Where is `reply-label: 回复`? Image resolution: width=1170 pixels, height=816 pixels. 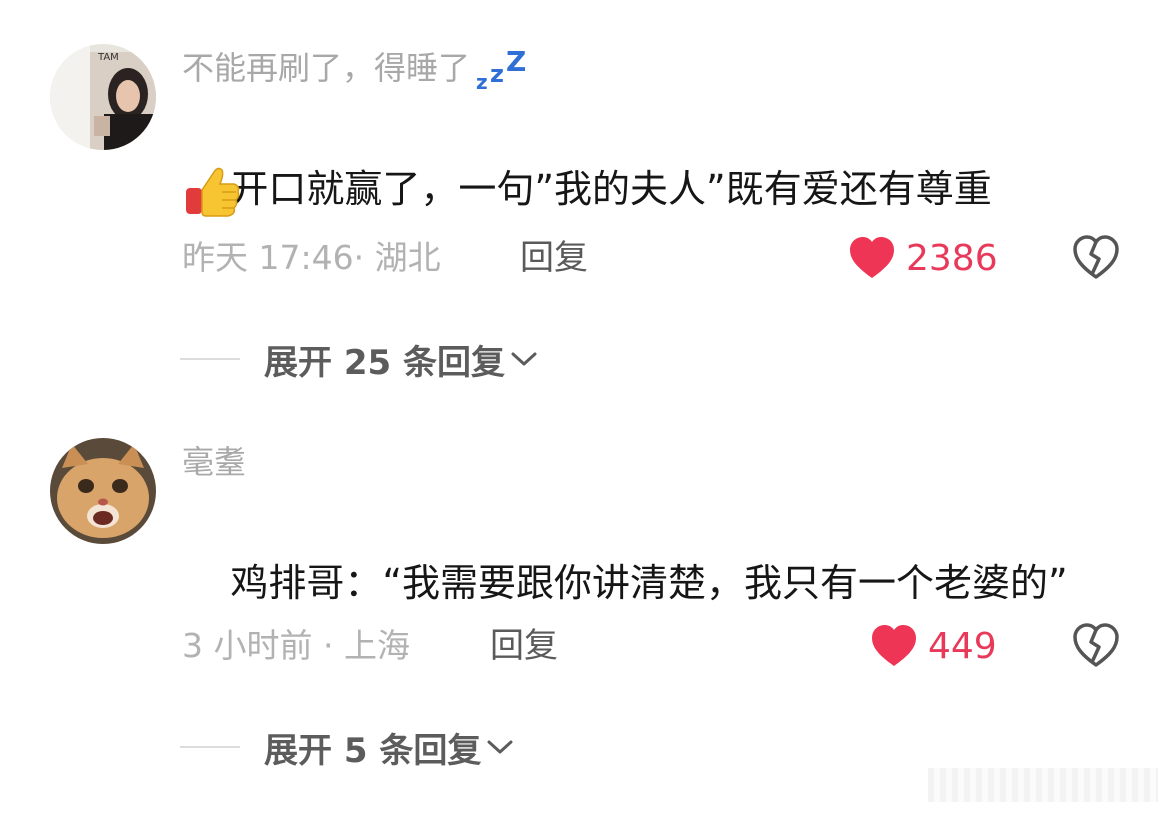 reply-label: 回复 is located at coordinates (524, 646).